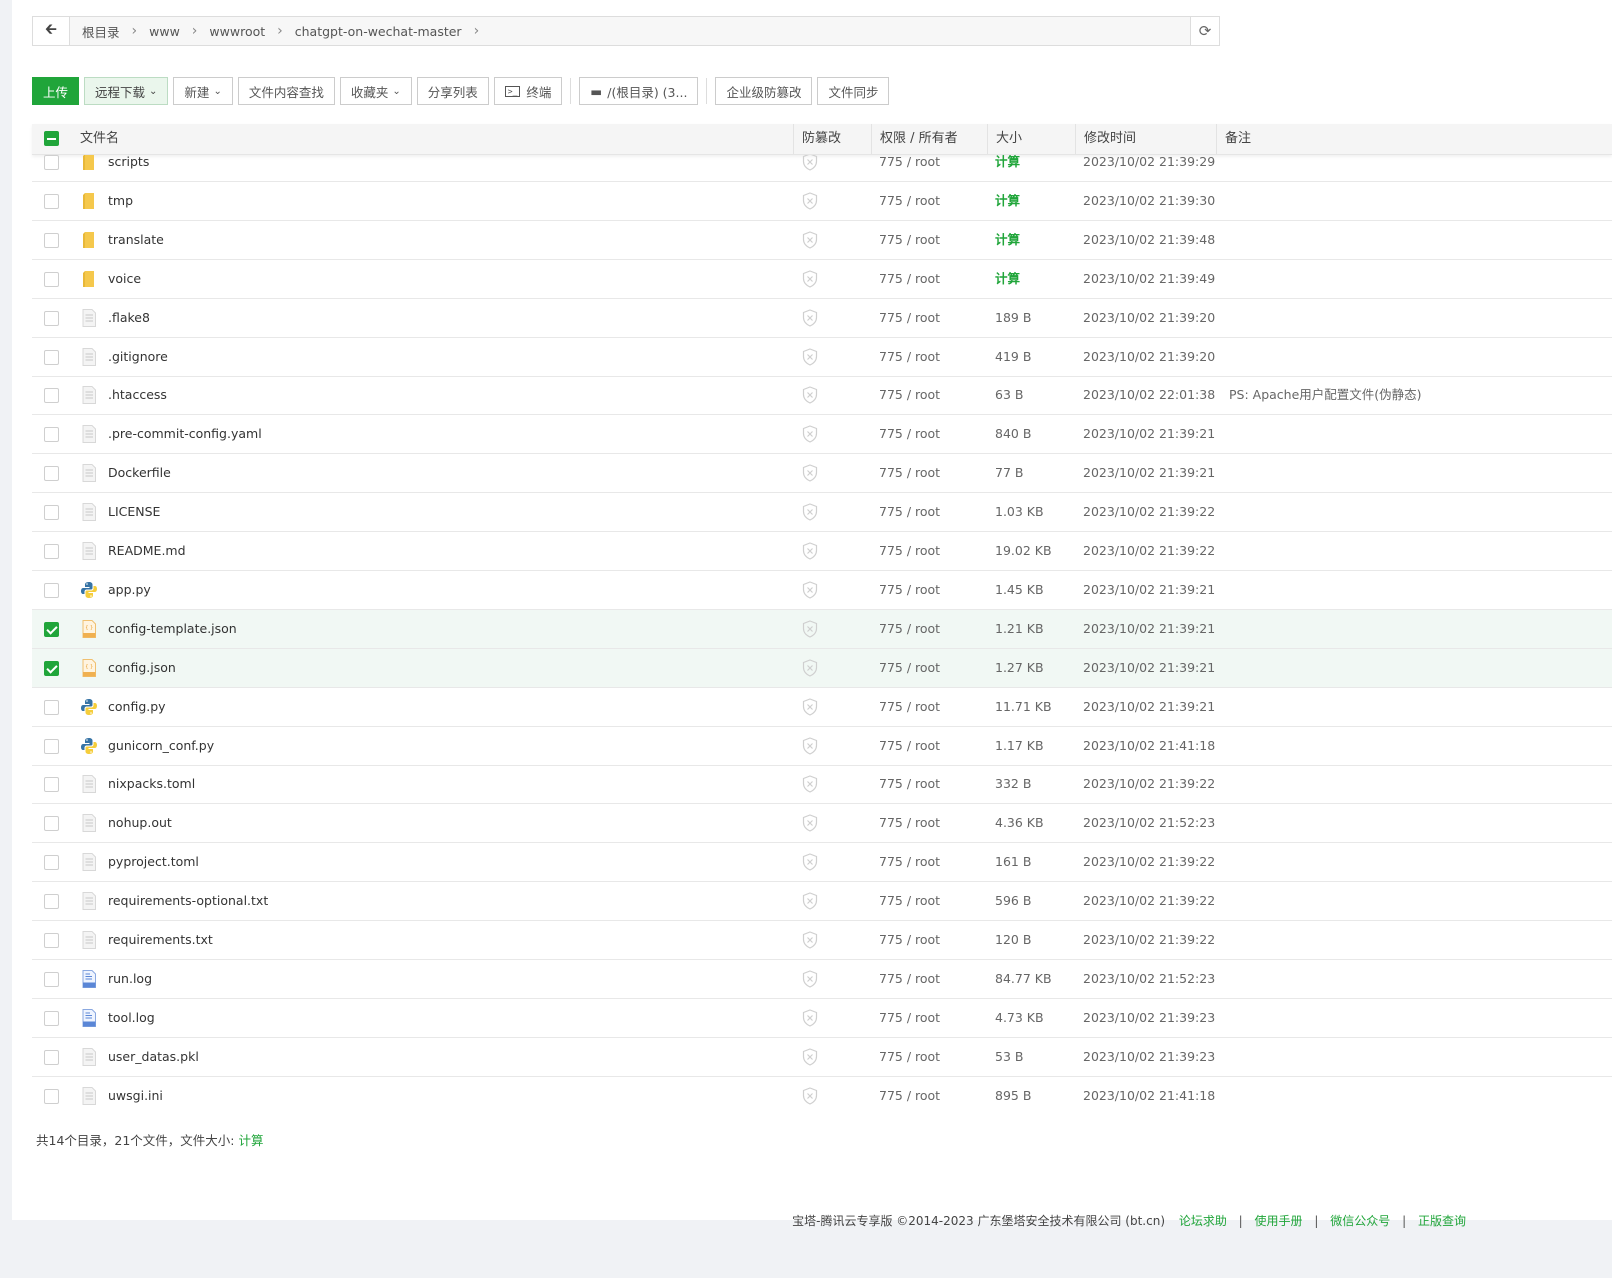 Image resolution: width=1612 pixels, height=1278 pixels. I want to click on select-all-checkbox, so click(51, 138).